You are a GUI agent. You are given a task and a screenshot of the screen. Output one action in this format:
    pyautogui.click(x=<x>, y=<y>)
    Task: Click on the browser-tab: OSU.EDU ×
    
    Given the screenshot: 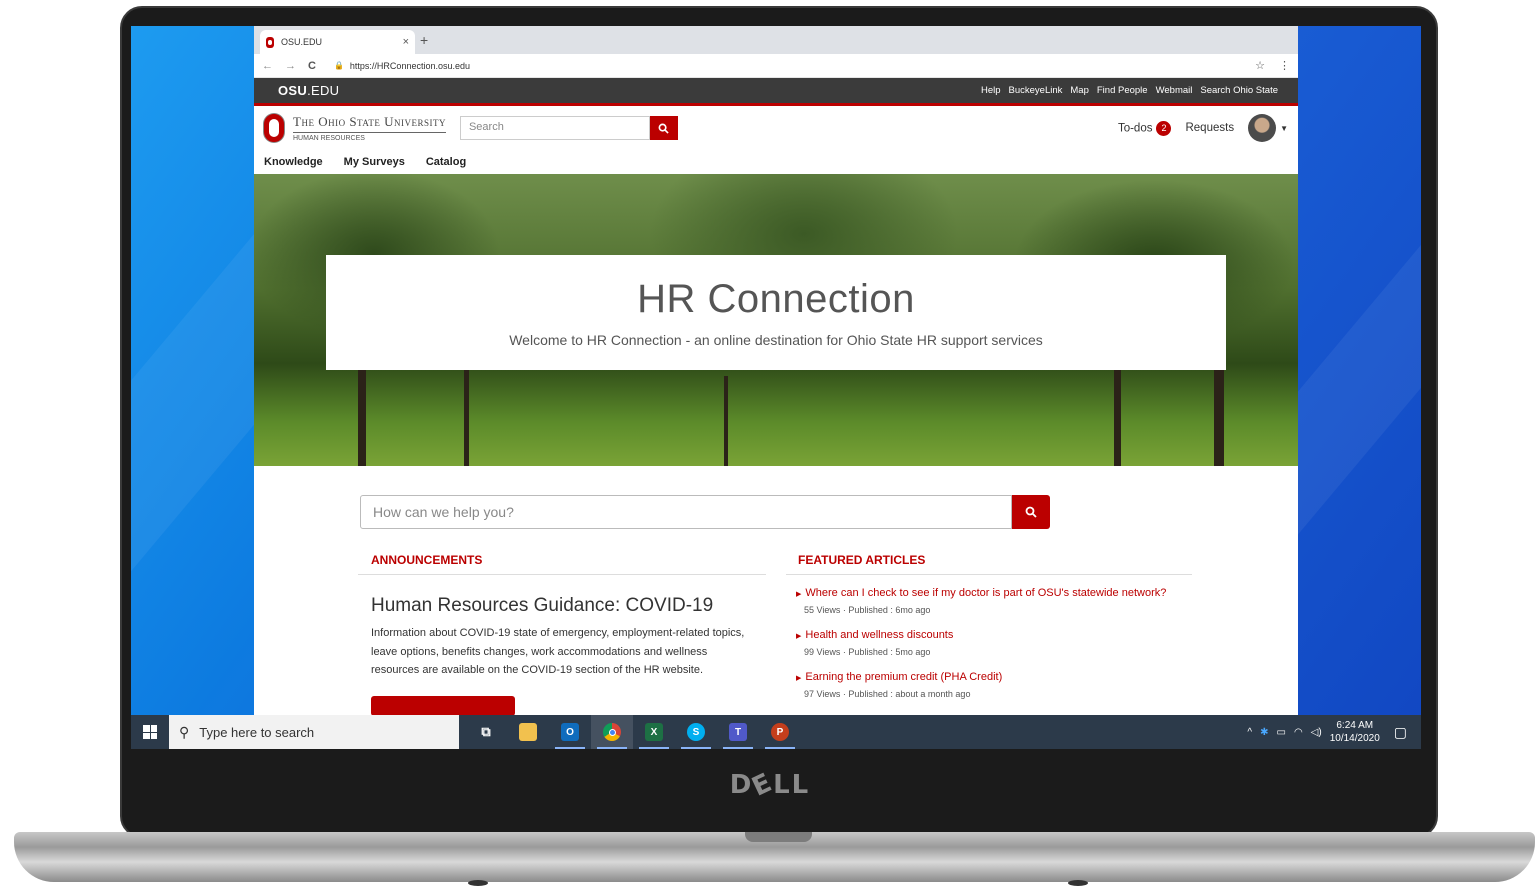 What is the action you would take?
    pyautogui.click(x=337, y=42)
    